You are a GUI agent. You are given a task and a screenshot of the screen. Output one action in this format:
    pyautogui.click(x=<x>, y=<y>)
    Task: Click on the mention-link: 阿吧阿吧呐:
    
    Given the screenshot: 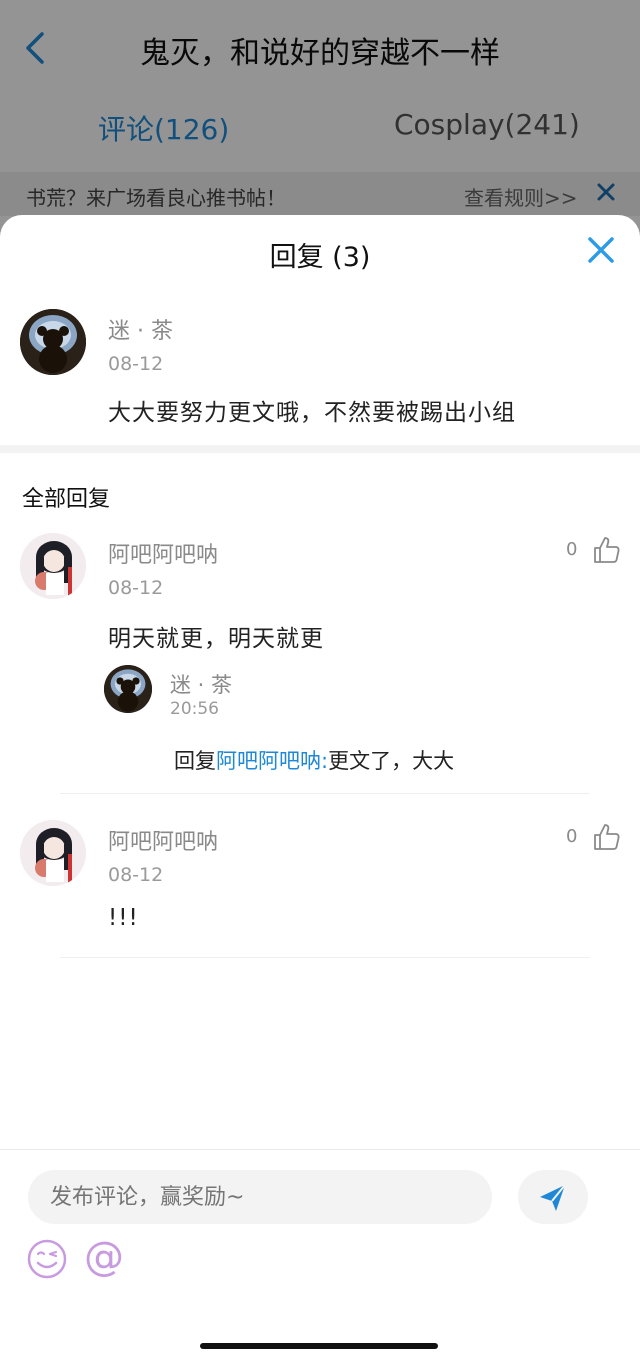 What is the action you would take?
    pyautogui.click(x=272, y=761)
    